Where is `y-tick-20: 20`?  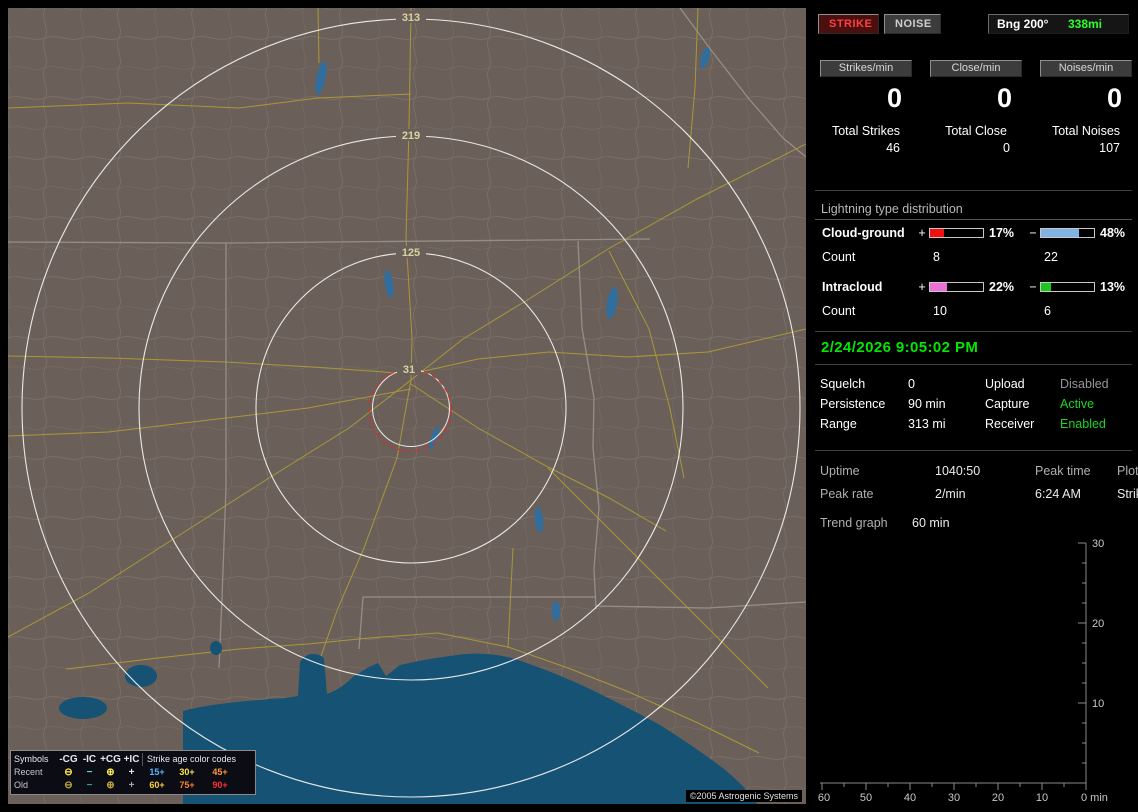
y-tick-20: 20 is located at coordinates (1098, 624).